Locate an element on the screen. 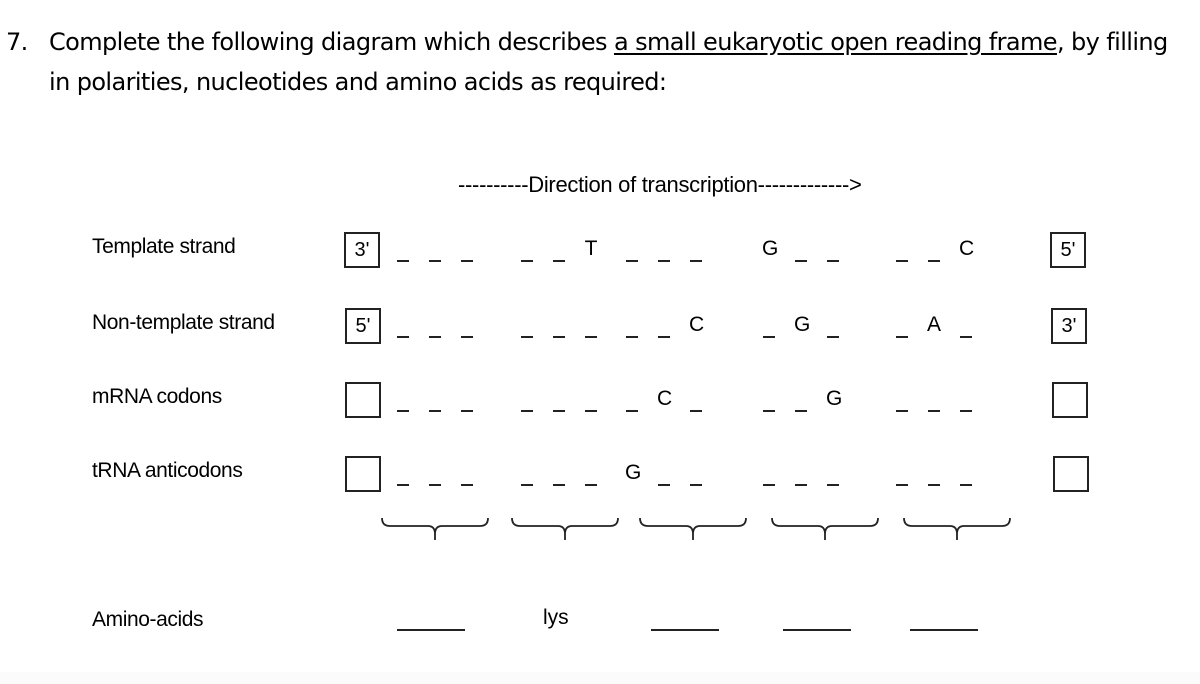  trna-anticodons-label: tRNA anticodons is located at coordinates (167, 470).